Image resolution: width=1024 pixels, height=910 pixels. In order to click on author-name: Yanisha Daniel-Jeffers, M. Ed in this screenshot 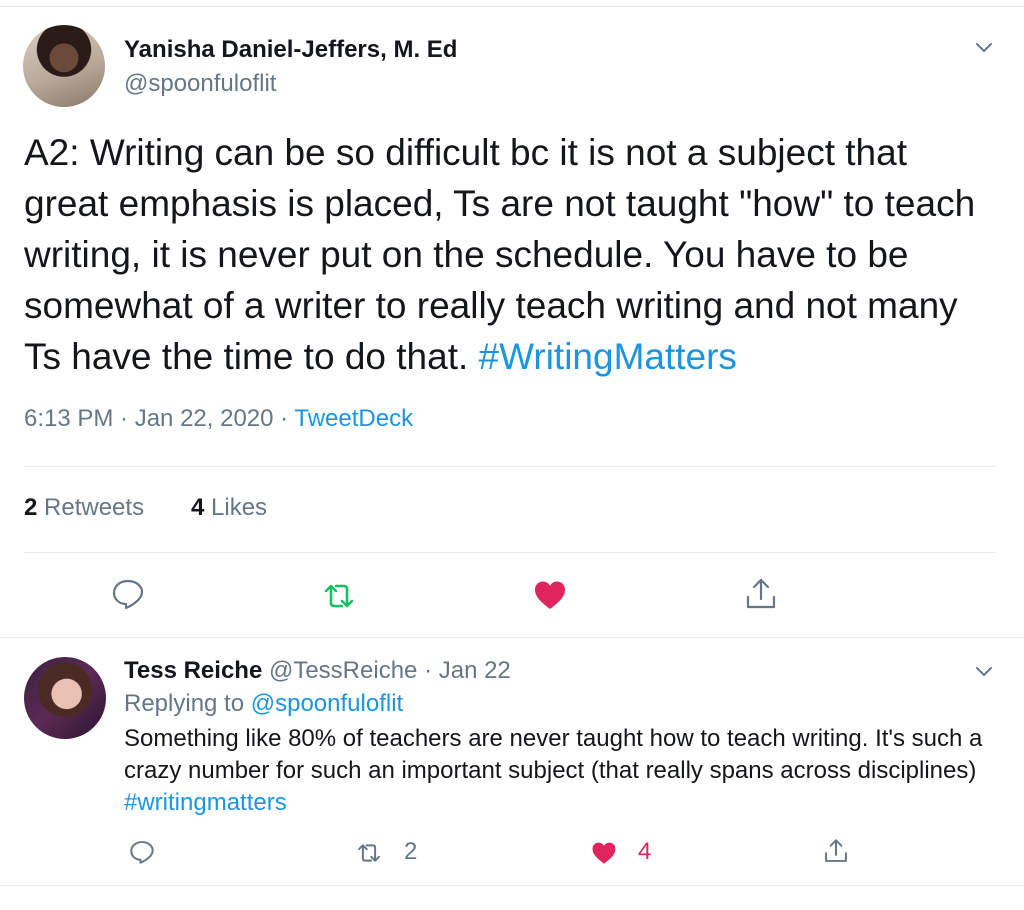, I will do `click(290, 50)`.